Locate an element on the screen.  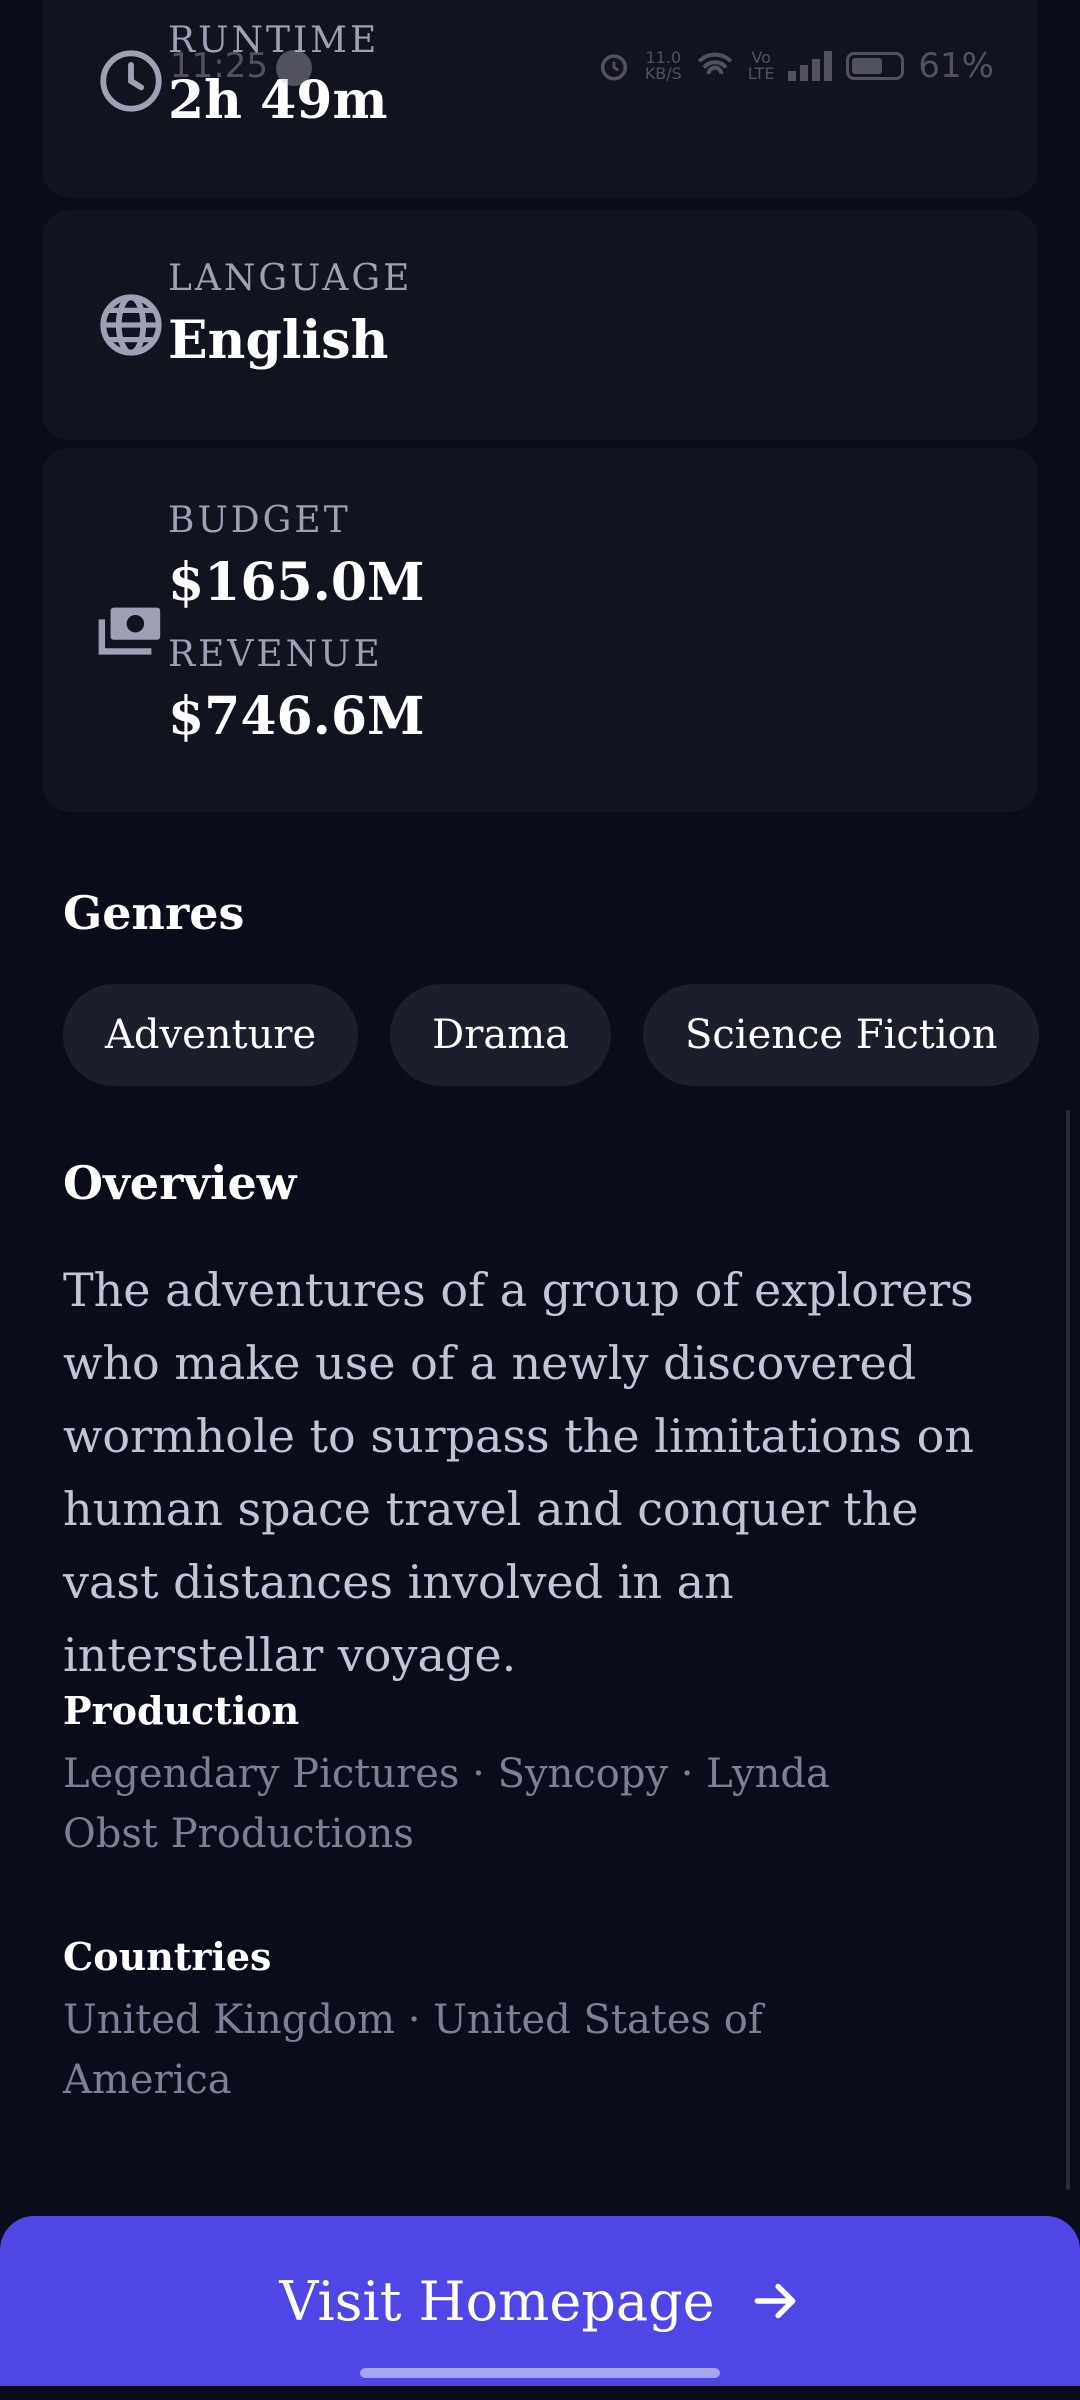
countries-title: Countries is located at coordinates (167, 1956).